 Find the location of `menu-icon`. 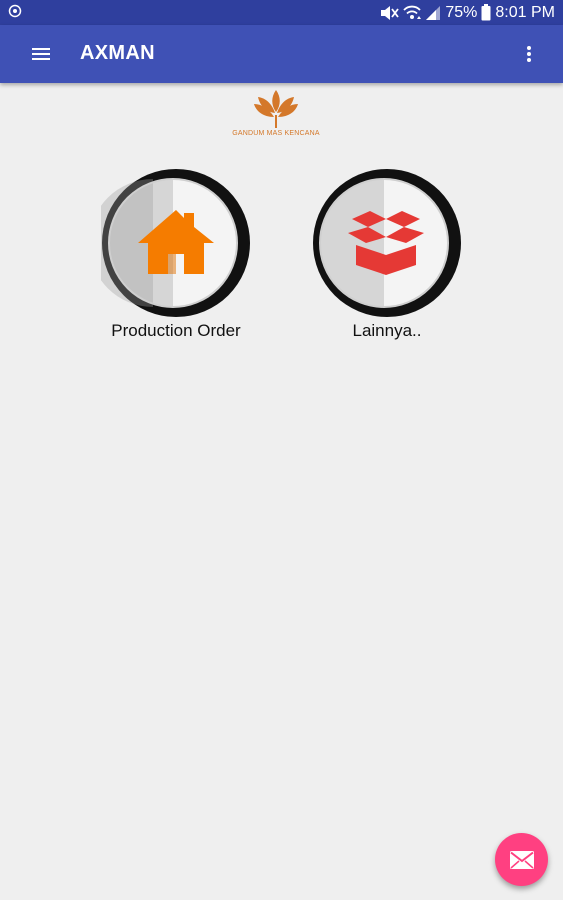

menu-icon is located at coordinates (42, 54).